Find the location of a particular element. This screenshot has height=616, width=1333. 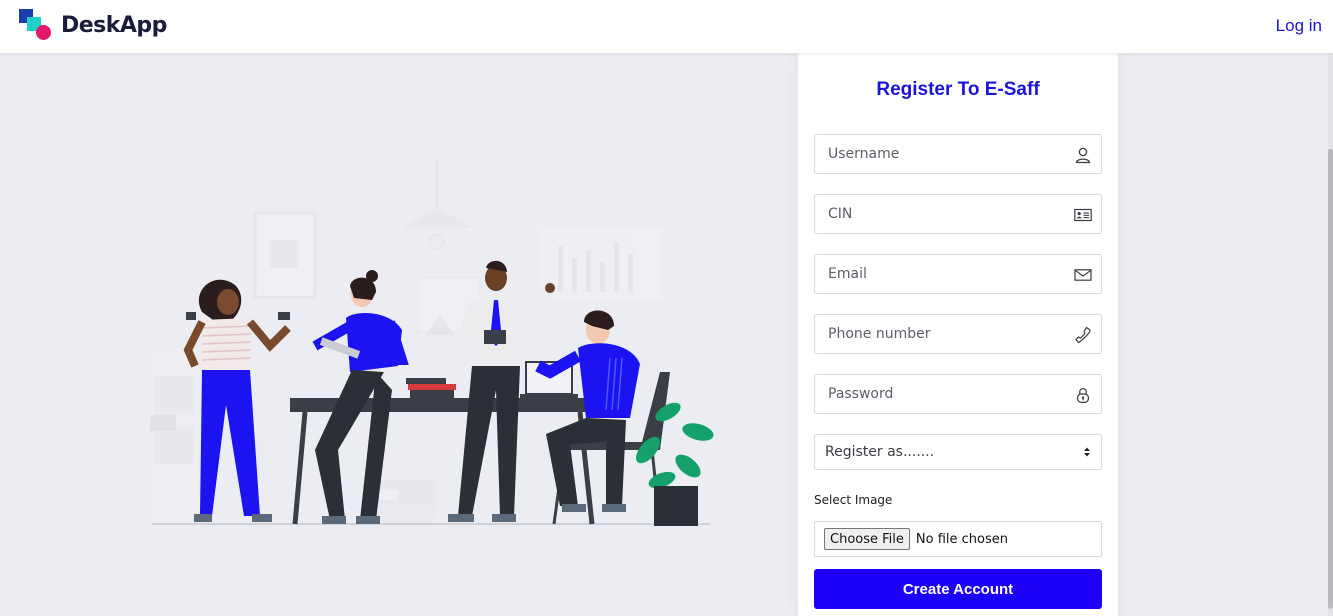

page-scrollbar is located at coordinates (1330, 334).